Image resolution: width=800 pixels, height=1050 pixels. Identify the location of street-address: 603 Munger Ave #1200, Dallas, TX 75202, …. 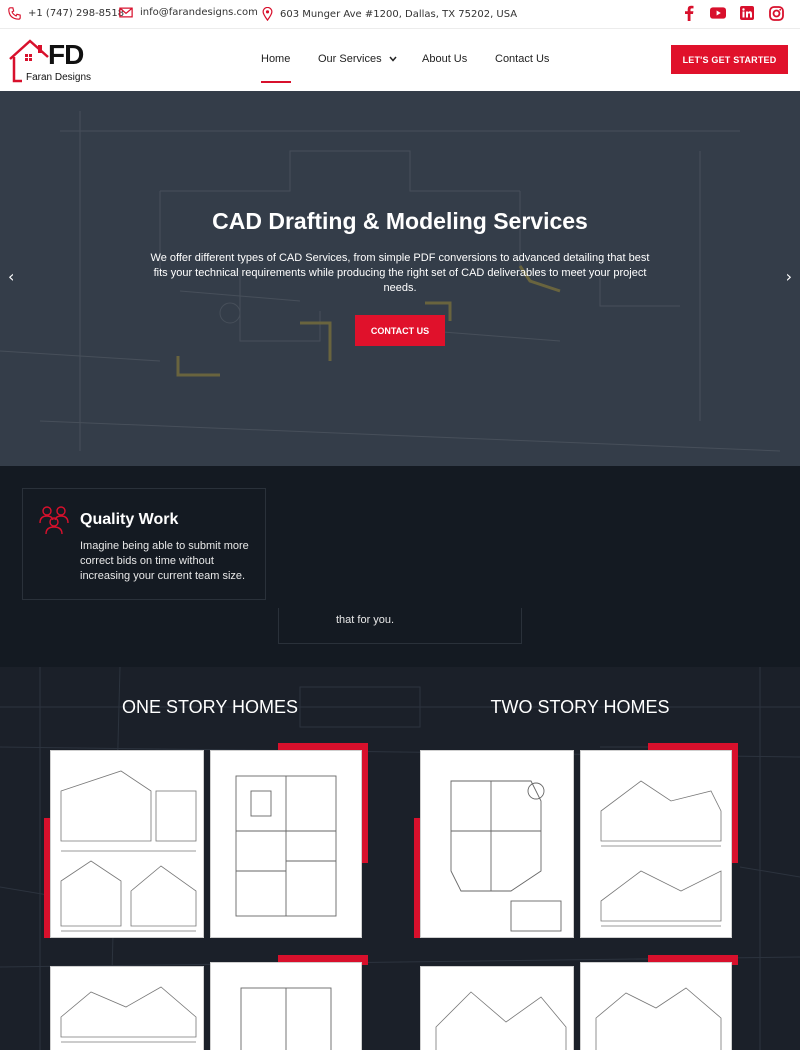
(399, 14).